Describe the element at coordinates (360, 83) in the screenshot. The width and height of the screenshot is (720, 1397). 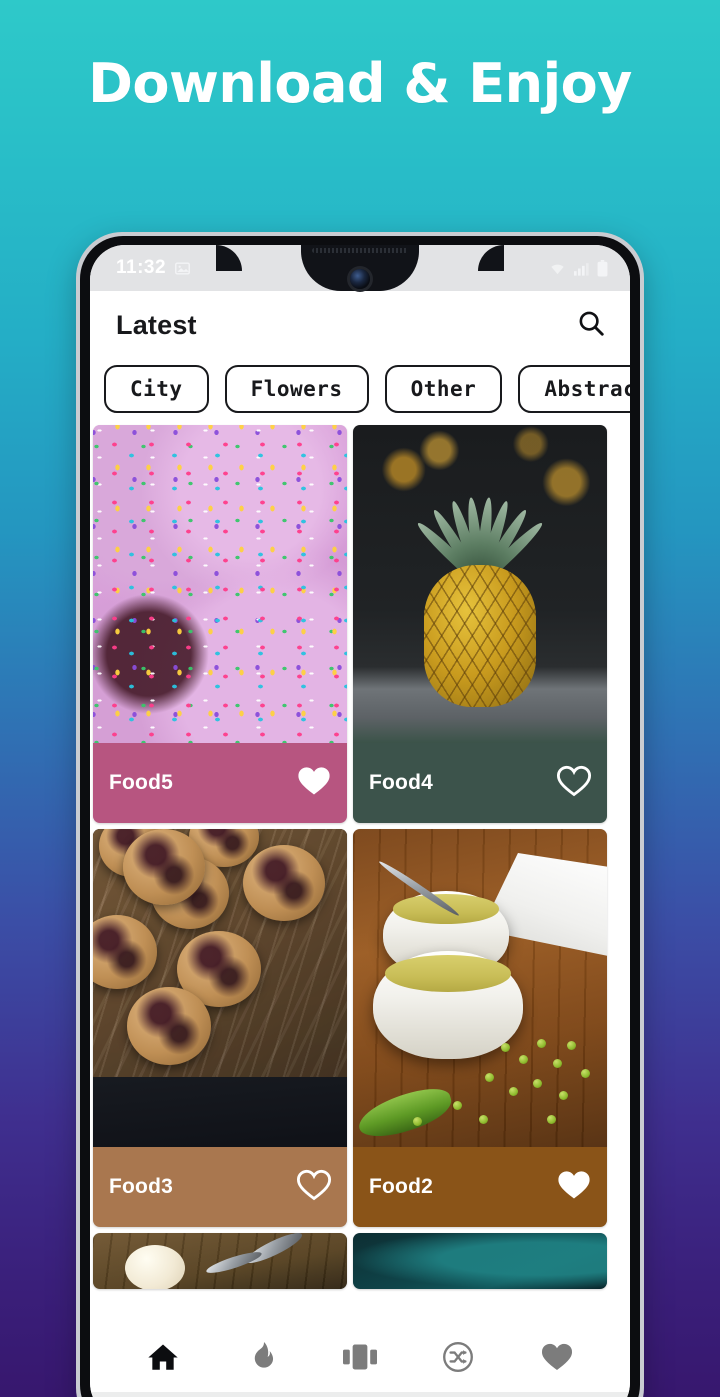
I see `promo-headline: Download & Enjoy` at that location.